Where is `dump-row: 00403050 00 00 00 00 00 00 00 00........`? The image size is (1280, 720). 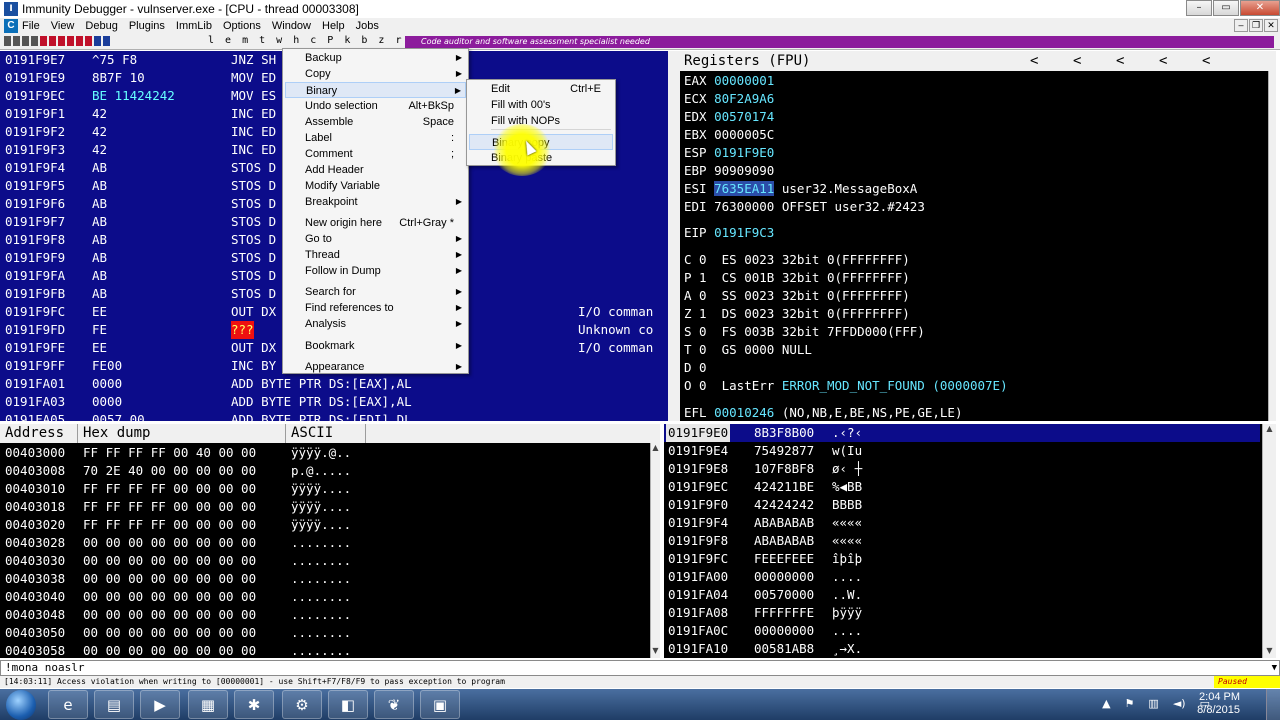 dump-row: 00403050 00 00 00 00 00 00 00 00........ is located at coordinates (325, 633).